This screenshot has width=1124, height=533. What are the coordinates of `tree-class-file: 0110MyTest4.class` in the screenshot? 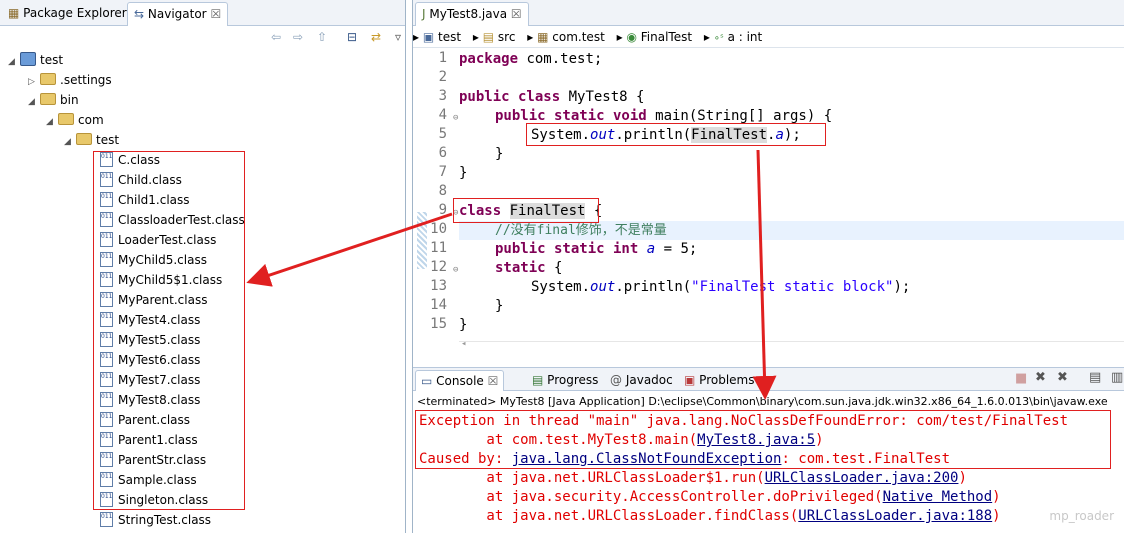 It's located at (150, 320).